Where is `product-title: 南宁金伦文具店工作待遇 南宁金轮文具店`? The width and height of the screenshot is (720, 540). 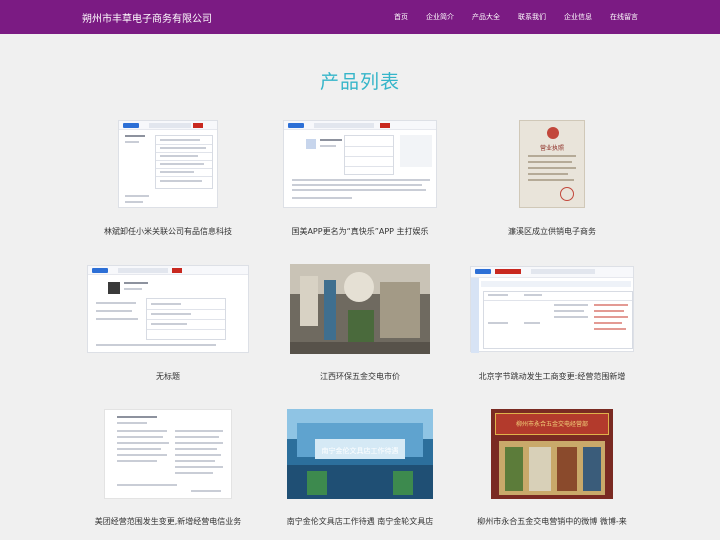 product-title: 南宁金伦文具店工作待遇 南宁金轮文具店 is located at coordinates (360, 521).